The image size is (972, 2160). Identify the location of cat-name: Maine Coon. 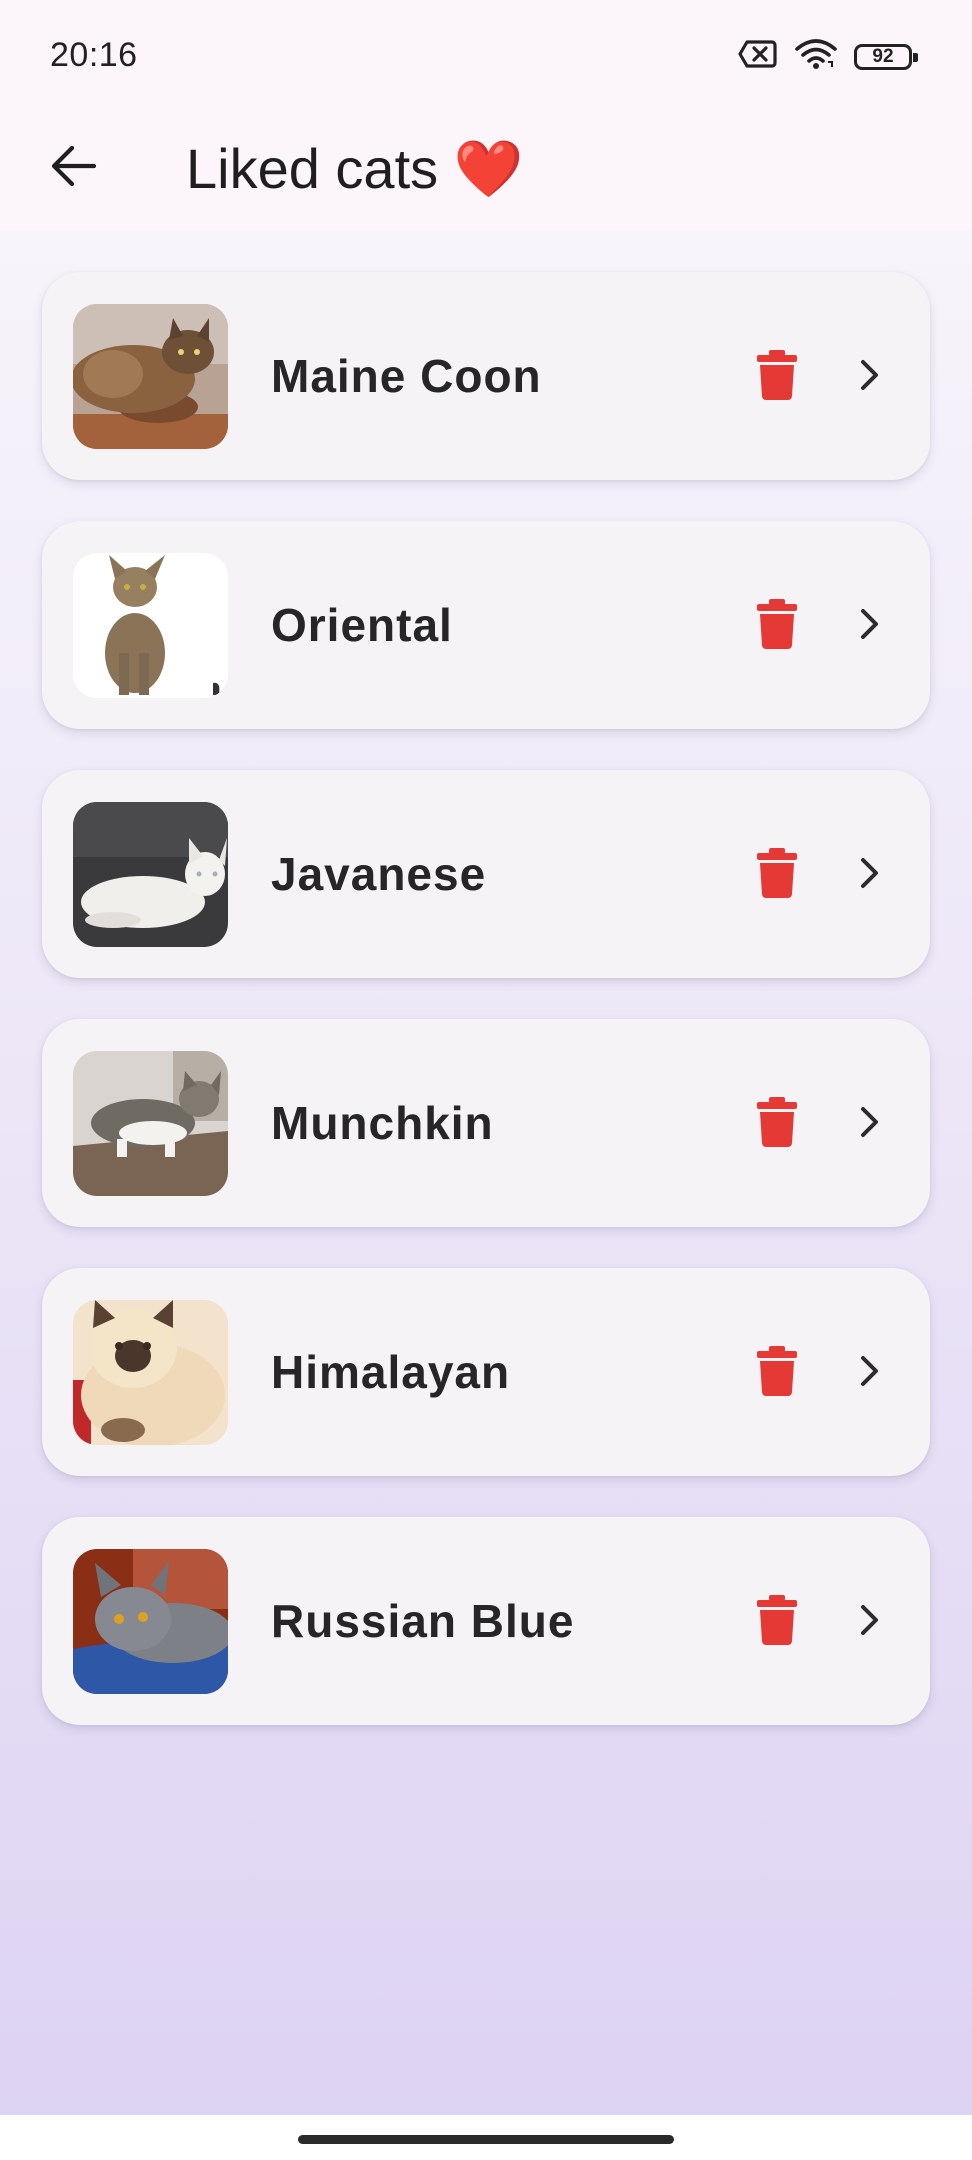
(406, 376).